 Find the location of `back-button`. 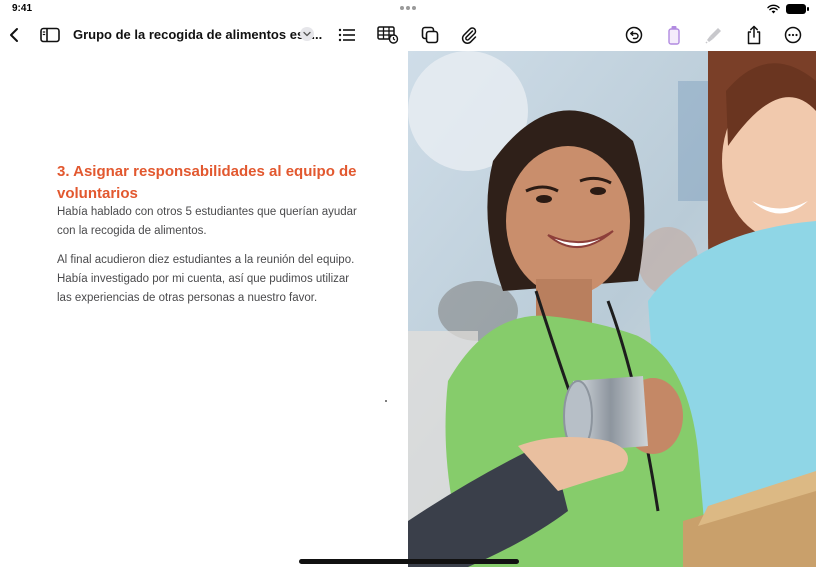

back-button is located at coordinates (14, 35).